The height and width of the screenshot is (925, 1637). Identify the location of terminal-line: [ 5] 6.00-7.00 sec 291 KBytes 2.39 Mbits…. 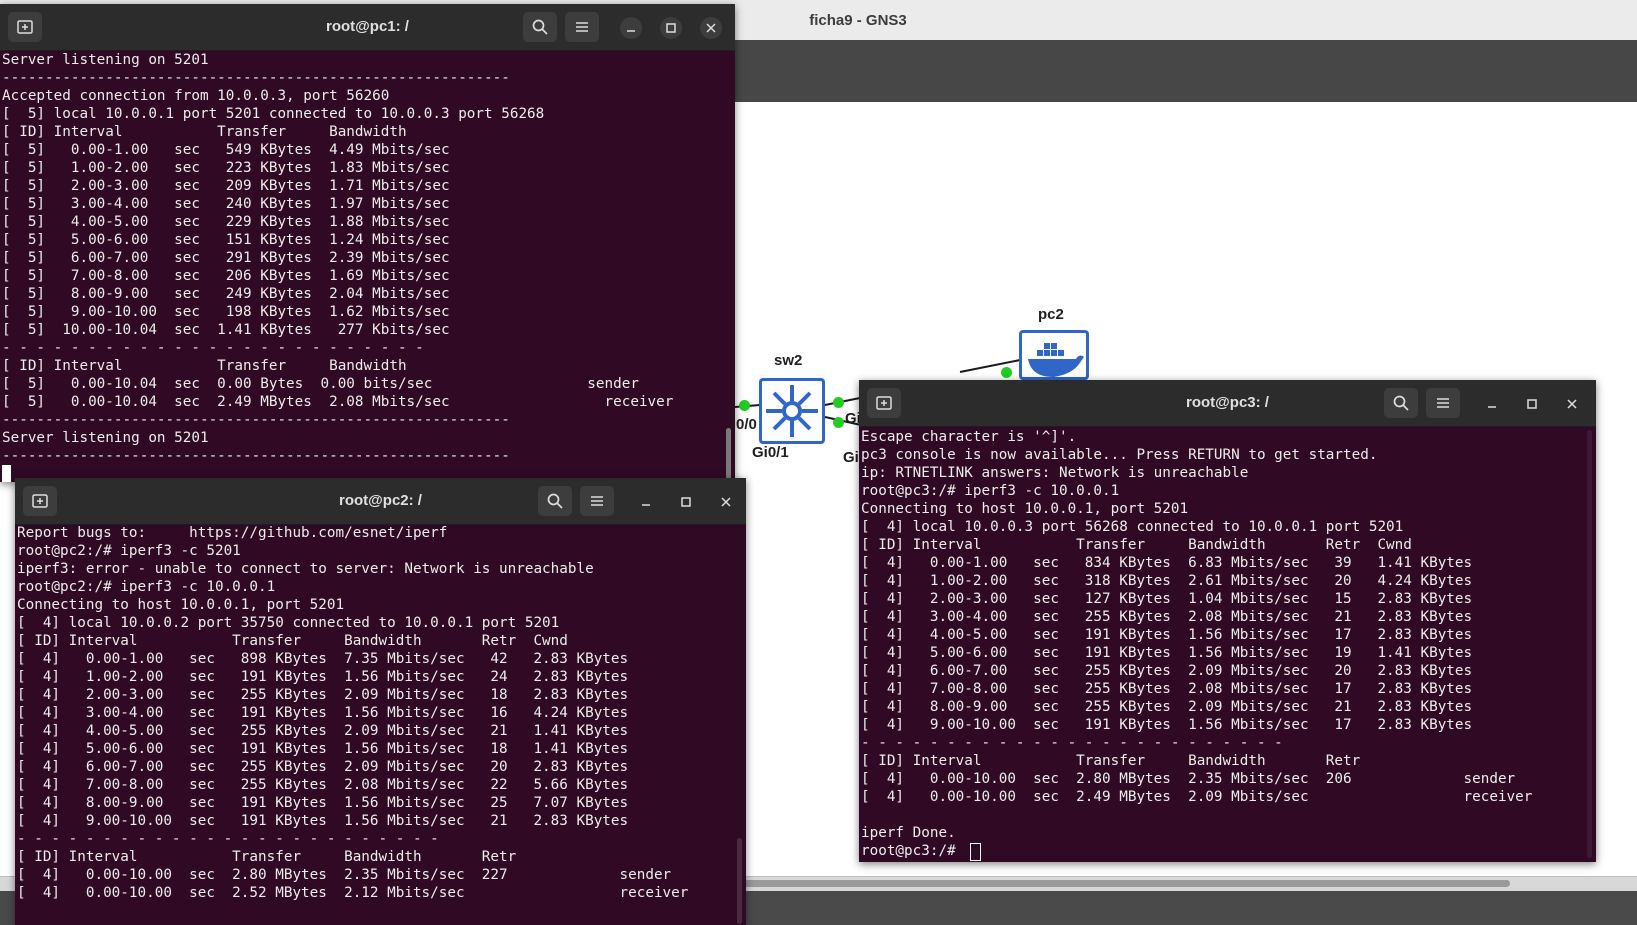
(226, 258).